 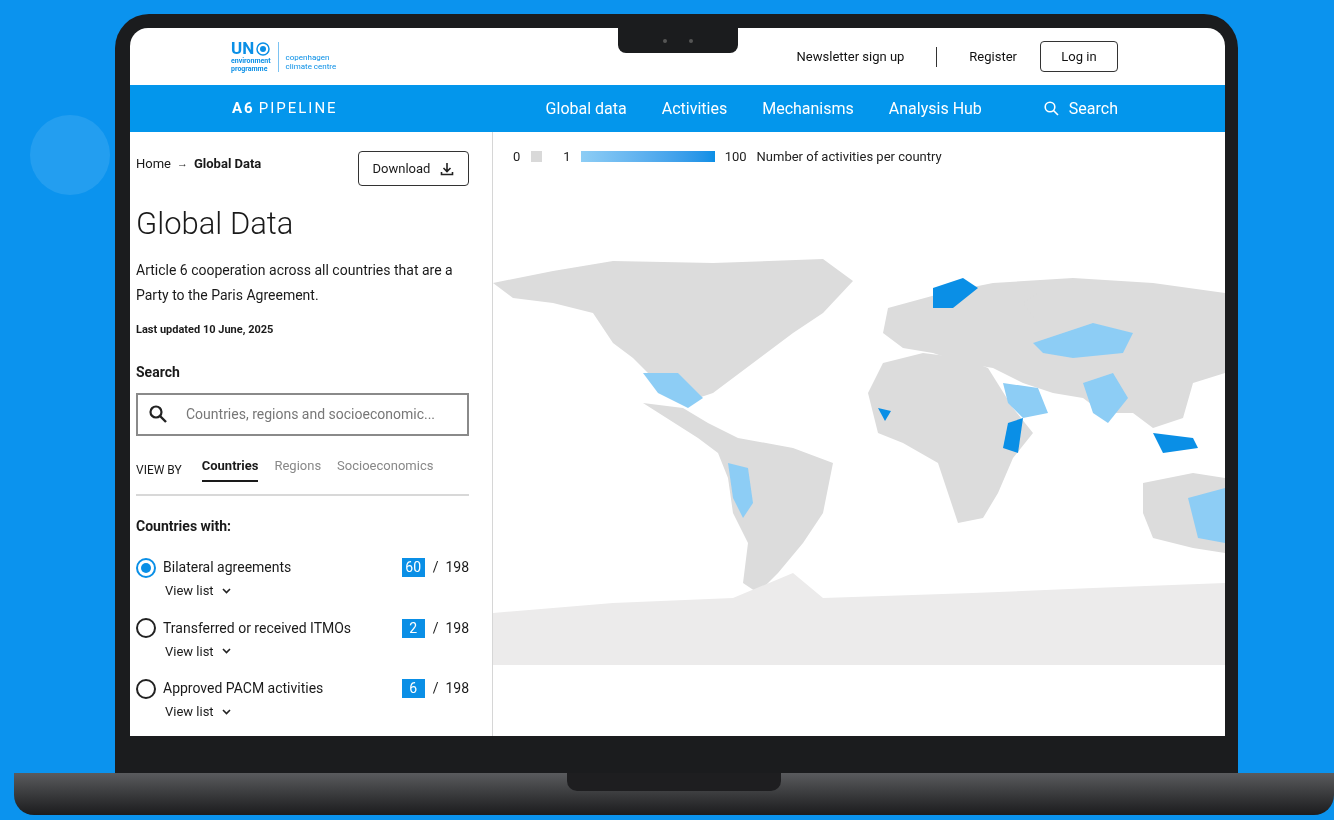 What do you see at coordinates (205, 330) in the screenshot?
I see `last-updated: Last updated 10 June, 2025` at bounding box center [205, 330].